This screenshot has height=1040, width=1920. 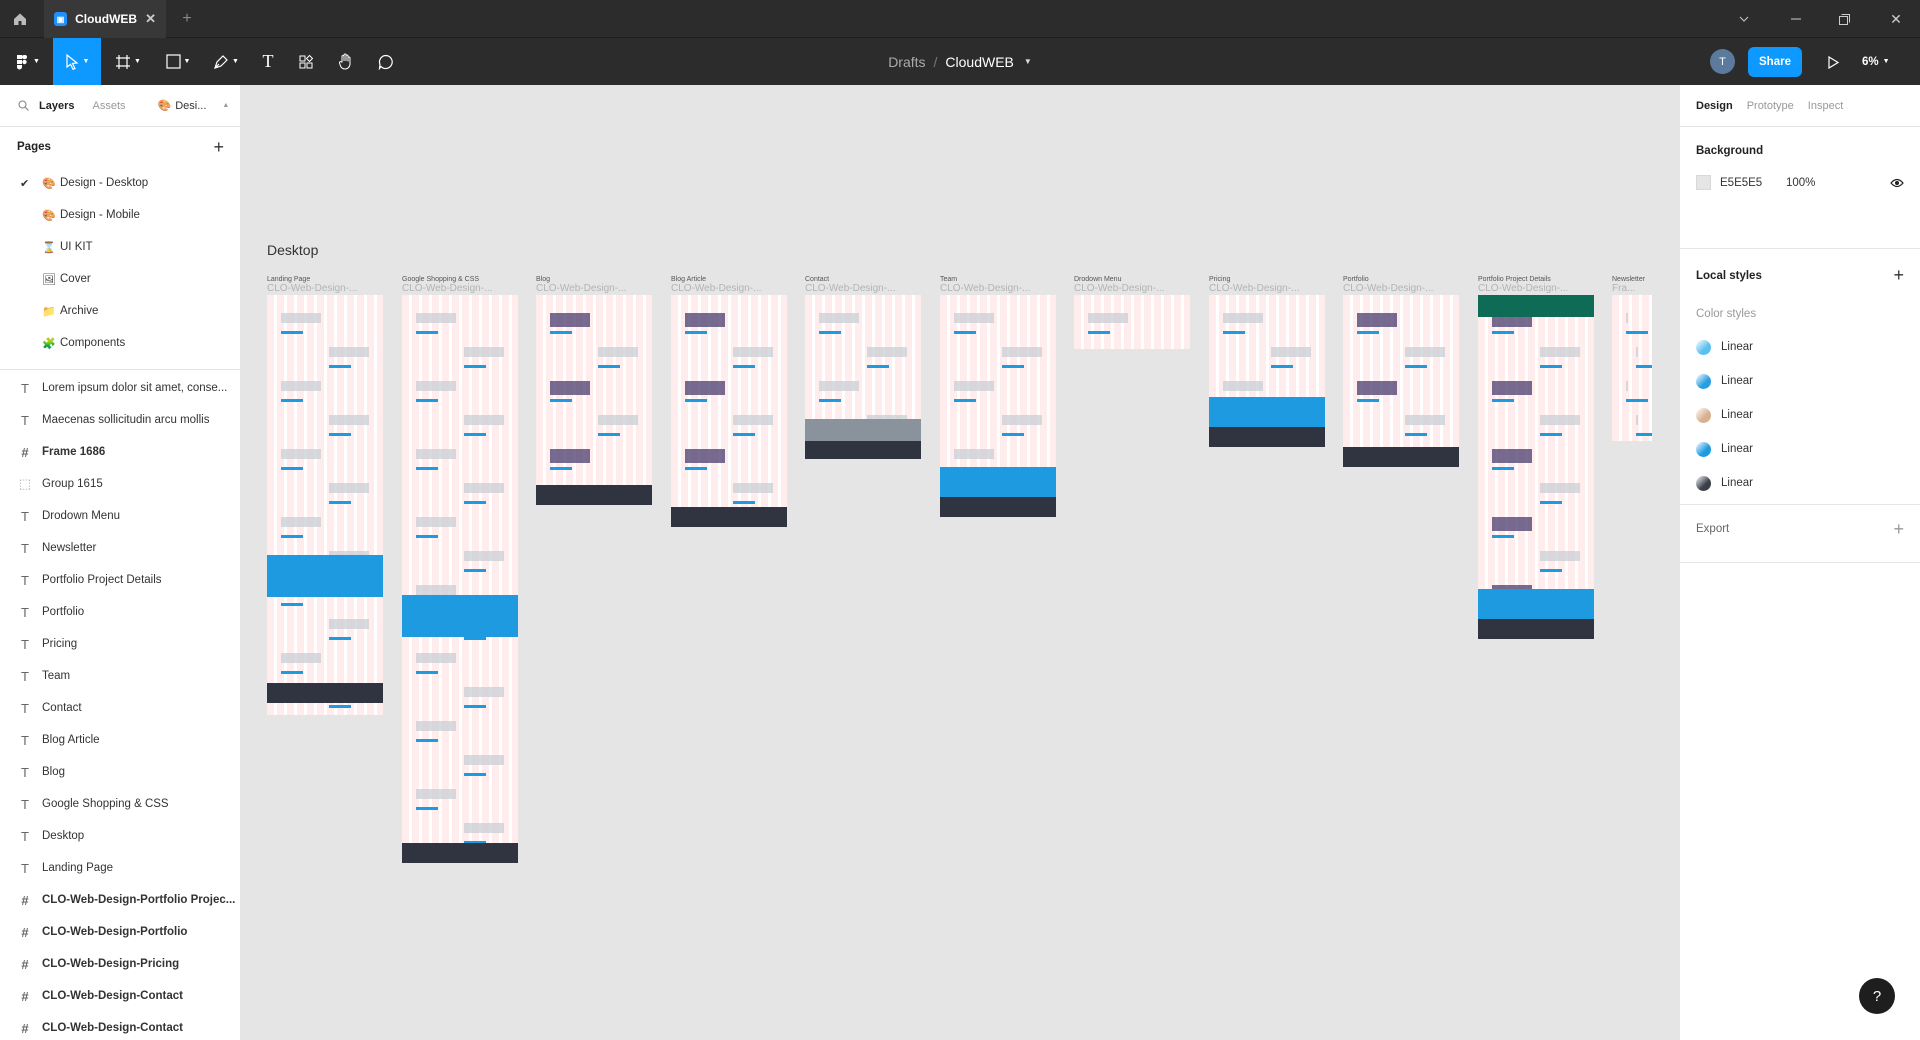 What do you see at coordinates (120, 279) in the screenshot?
I see `page-item: 🖼 Cover` at bounding box center [120, 279].